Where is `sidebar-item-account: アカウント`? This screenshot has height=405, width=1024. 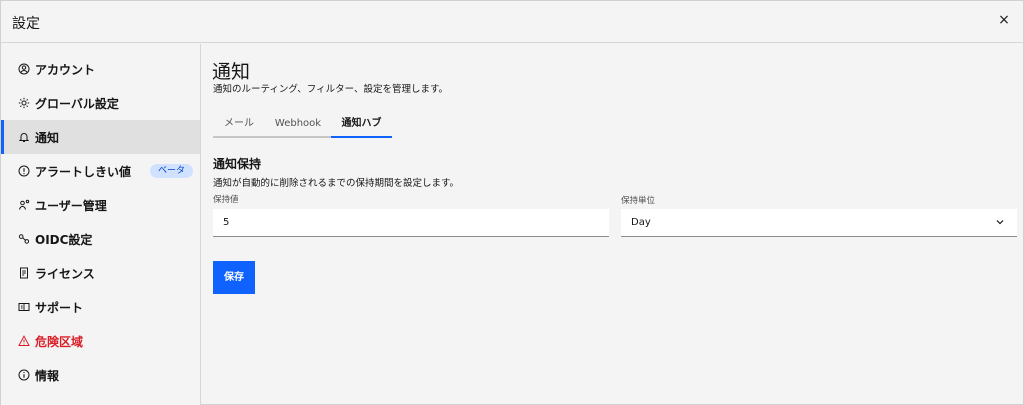
sidebar-item-account: アカウント is located at coordinates (100, 69).